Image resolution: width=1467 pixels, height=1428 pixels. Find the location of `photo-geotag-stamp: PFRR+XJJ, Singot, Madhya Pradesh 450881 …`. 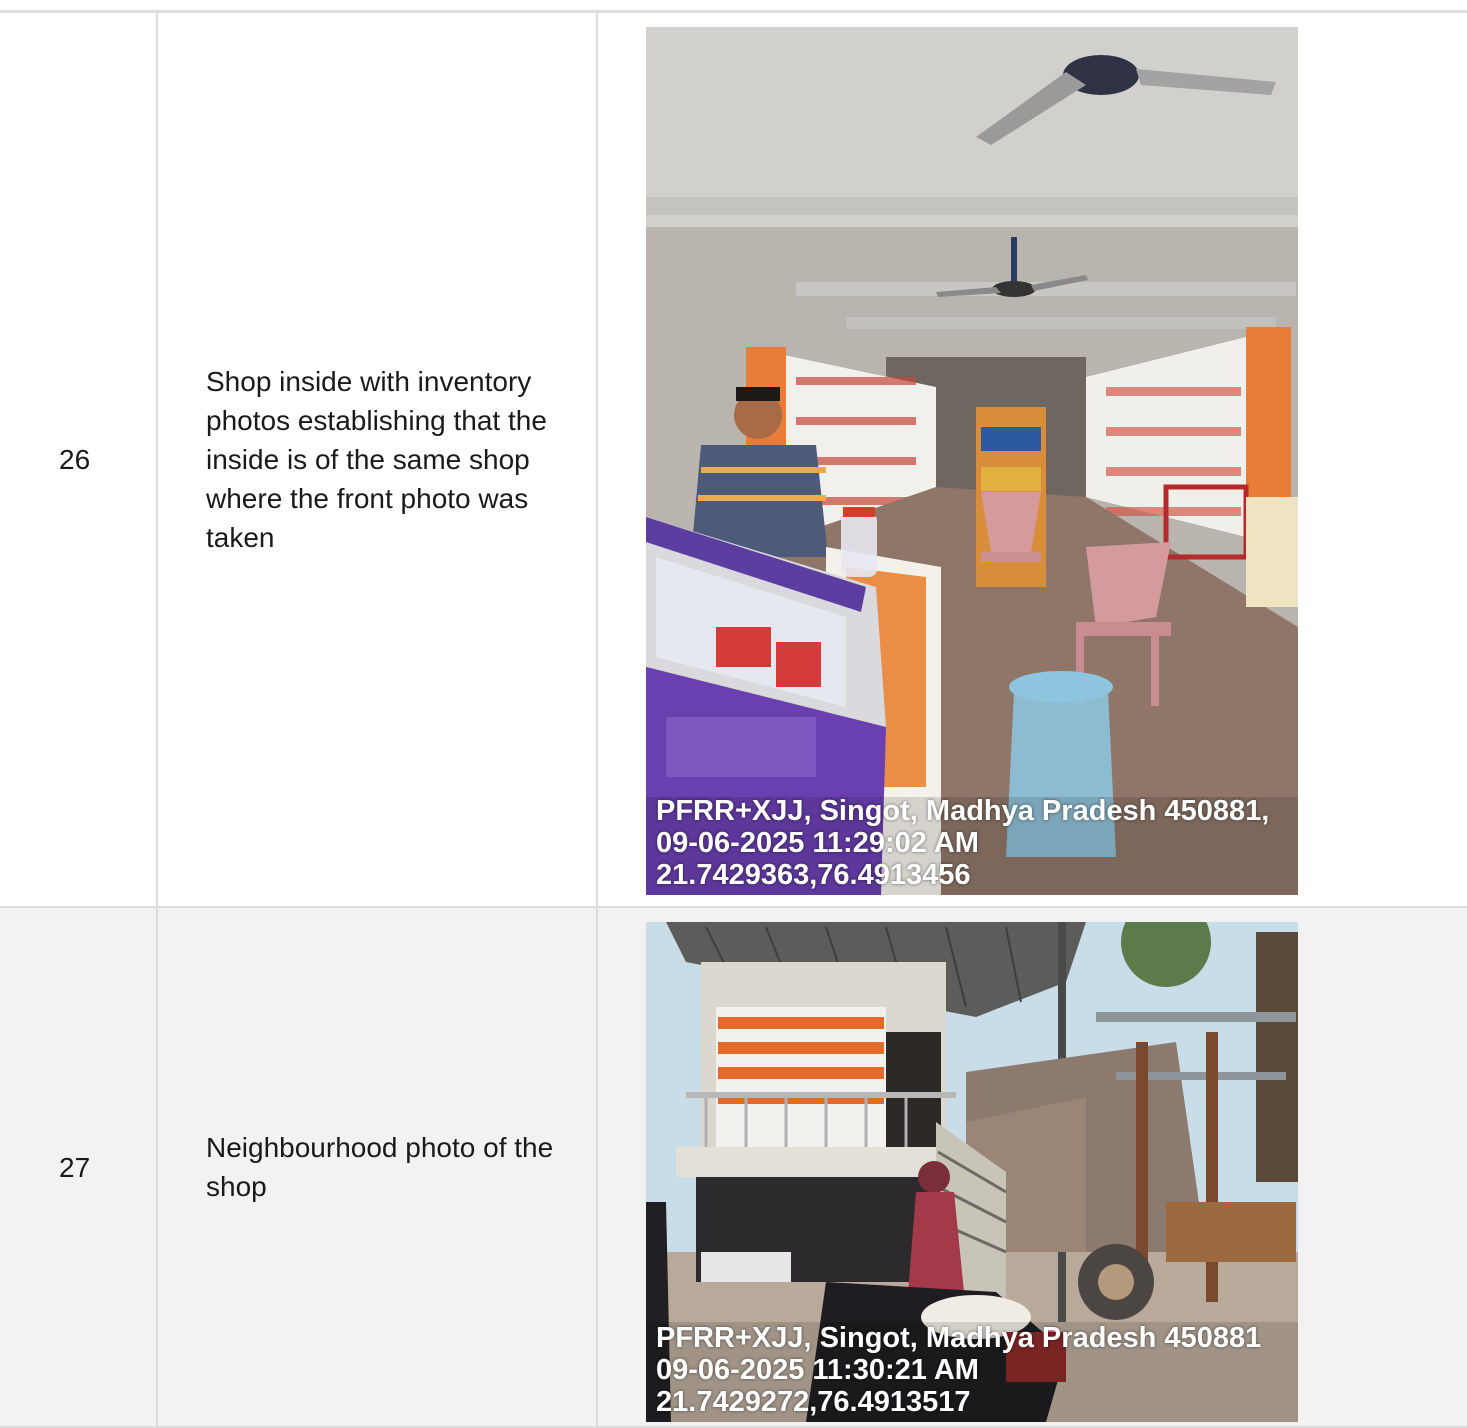

photo-geotag-stamp: PFRR+XJJ, Singot, Madhya Pradesh 450881 … is located at coordinates (958, 1370).